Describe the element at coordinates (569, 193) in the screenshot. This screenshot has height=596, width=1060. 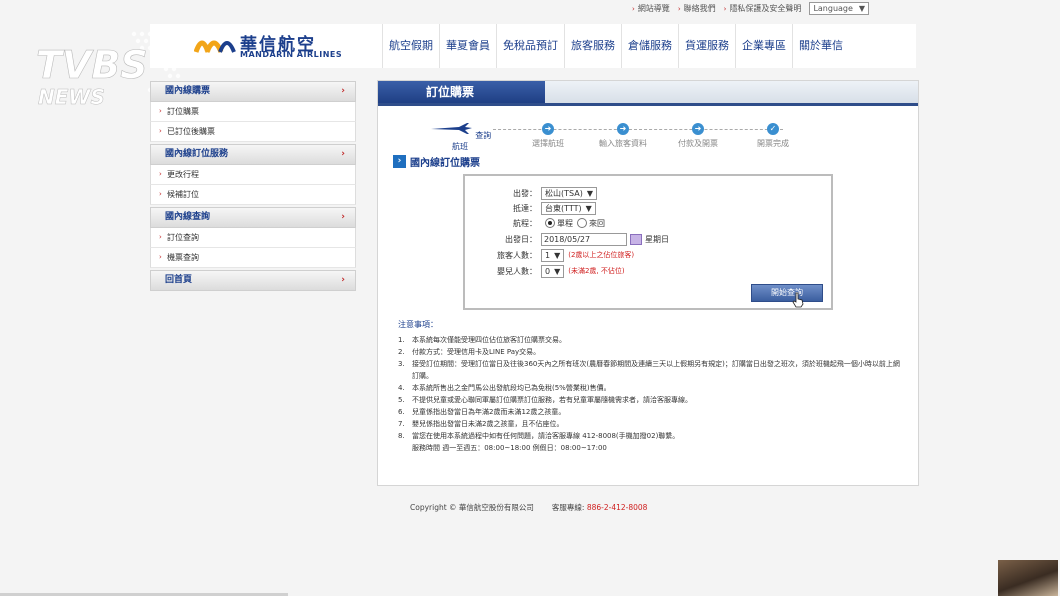
I see `depart-select: 松山(TSA) ▼` at that location.